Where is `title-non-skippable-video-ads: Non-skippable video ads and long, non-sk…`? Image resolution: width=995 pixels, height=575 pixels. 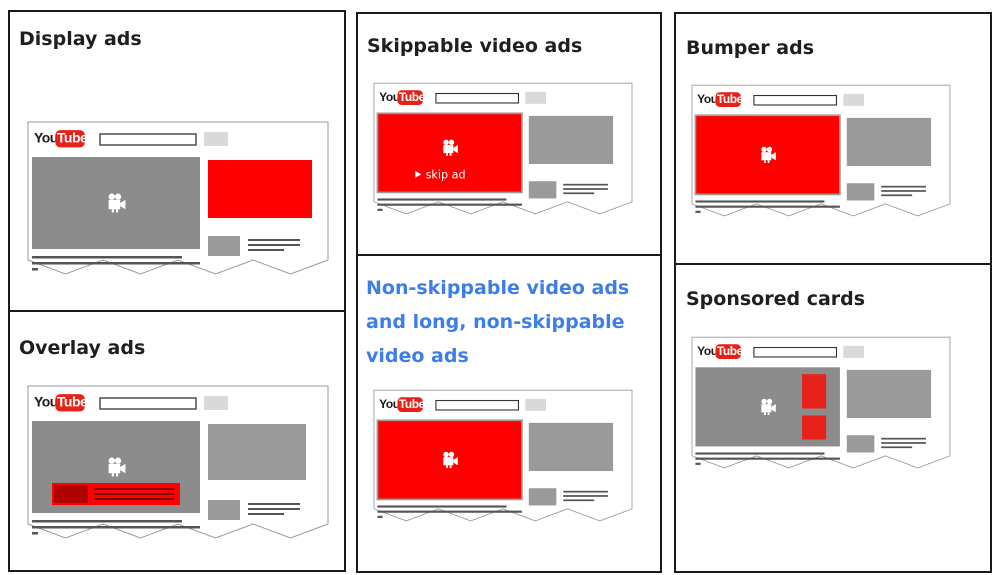 title-non-skippable-video-ads: Non-skippable video ads and long, non-sk… is located at coordinates (498, 322).